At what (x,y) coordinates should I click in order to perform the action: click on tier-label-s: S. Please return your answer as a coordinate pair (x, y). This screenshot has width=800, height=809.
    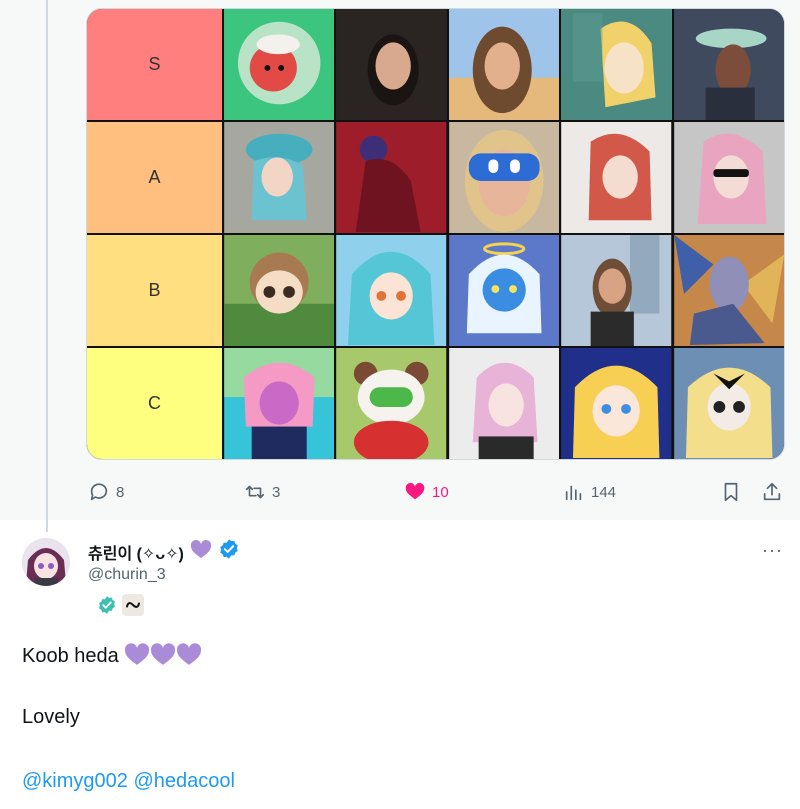
    Looking at the image, I should click on (155, 65).